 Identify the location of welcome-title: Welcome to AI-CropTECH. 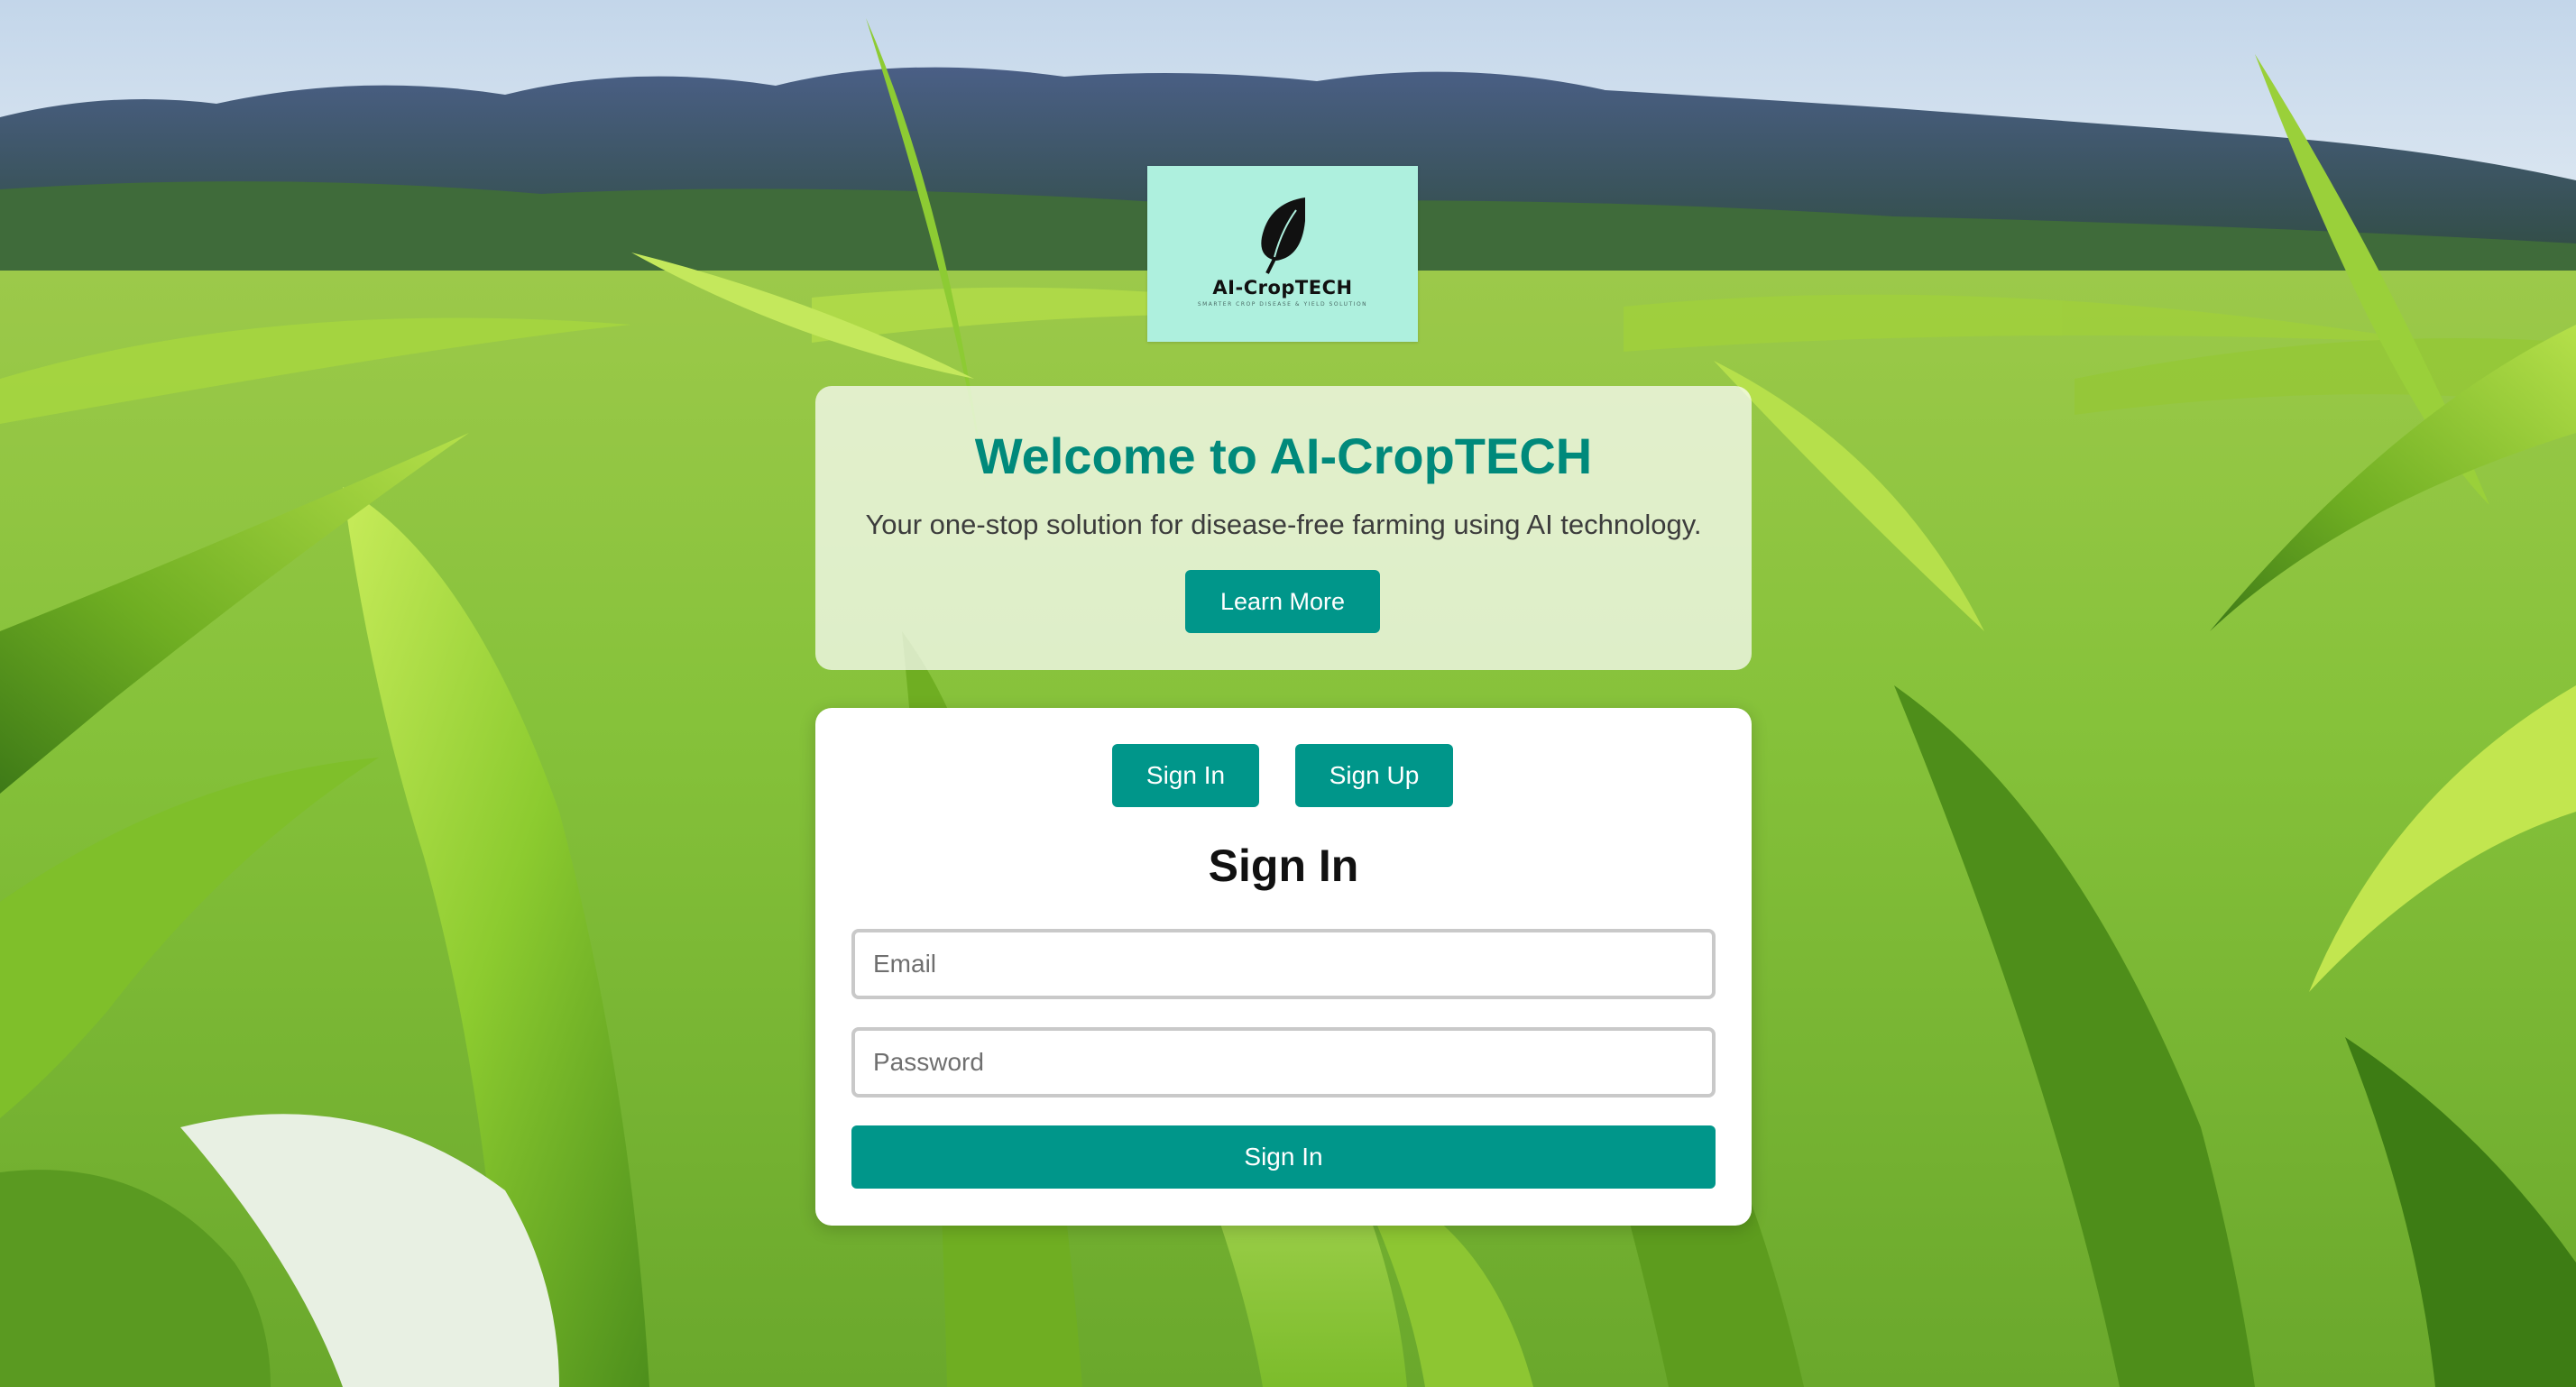
(1283, 456).